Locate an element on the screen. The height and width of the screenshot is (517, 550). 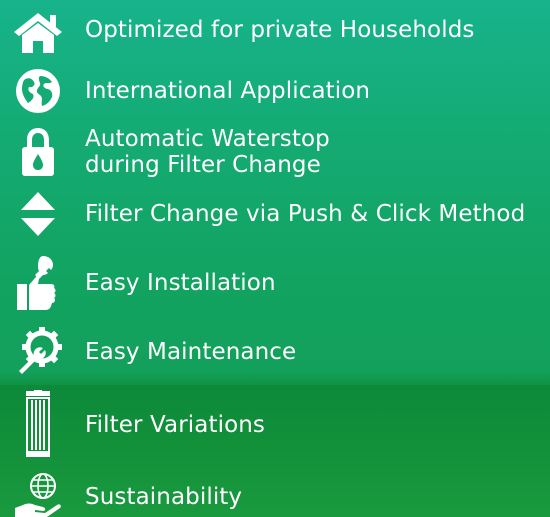
feature-label: Filter Variations is located at coordinates (175, 425).